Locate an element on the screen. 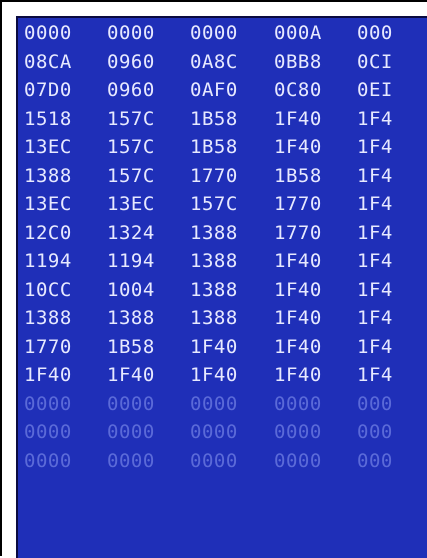 Image resolution: width=427 pixels, height=558 pixels. hex-cell: 08CA is located at coordinates (48, 62).